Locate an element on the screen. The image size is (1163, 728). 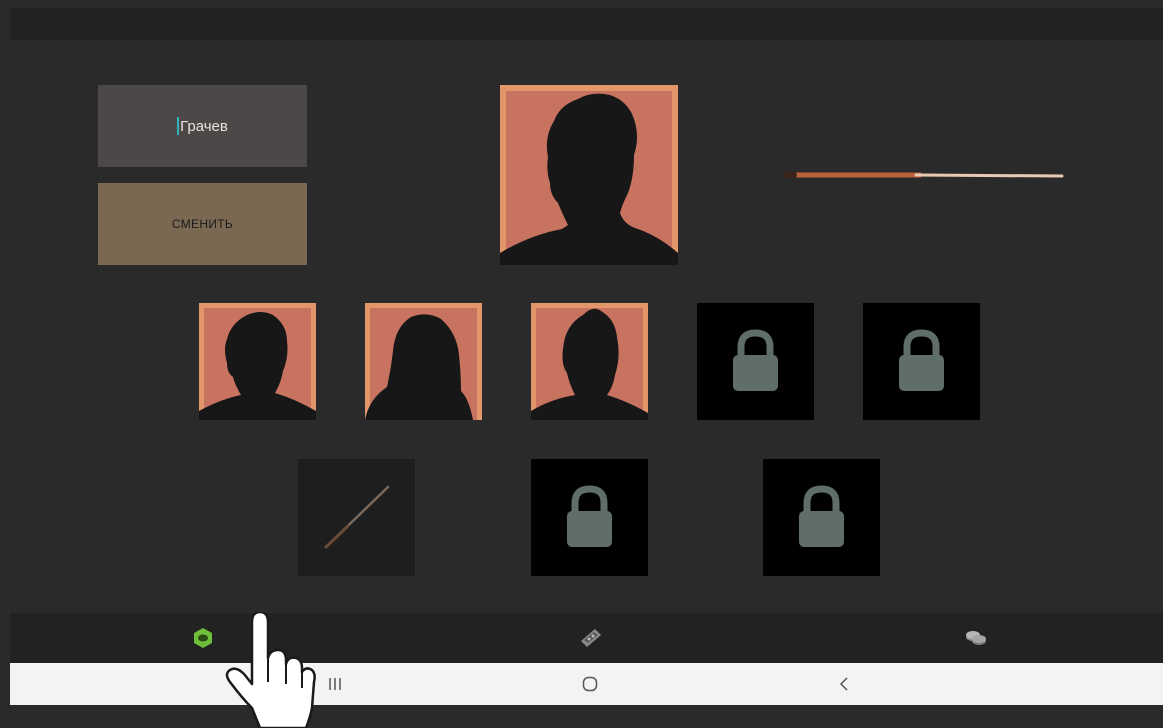
coins-icon is located at coordinates (976, 638).